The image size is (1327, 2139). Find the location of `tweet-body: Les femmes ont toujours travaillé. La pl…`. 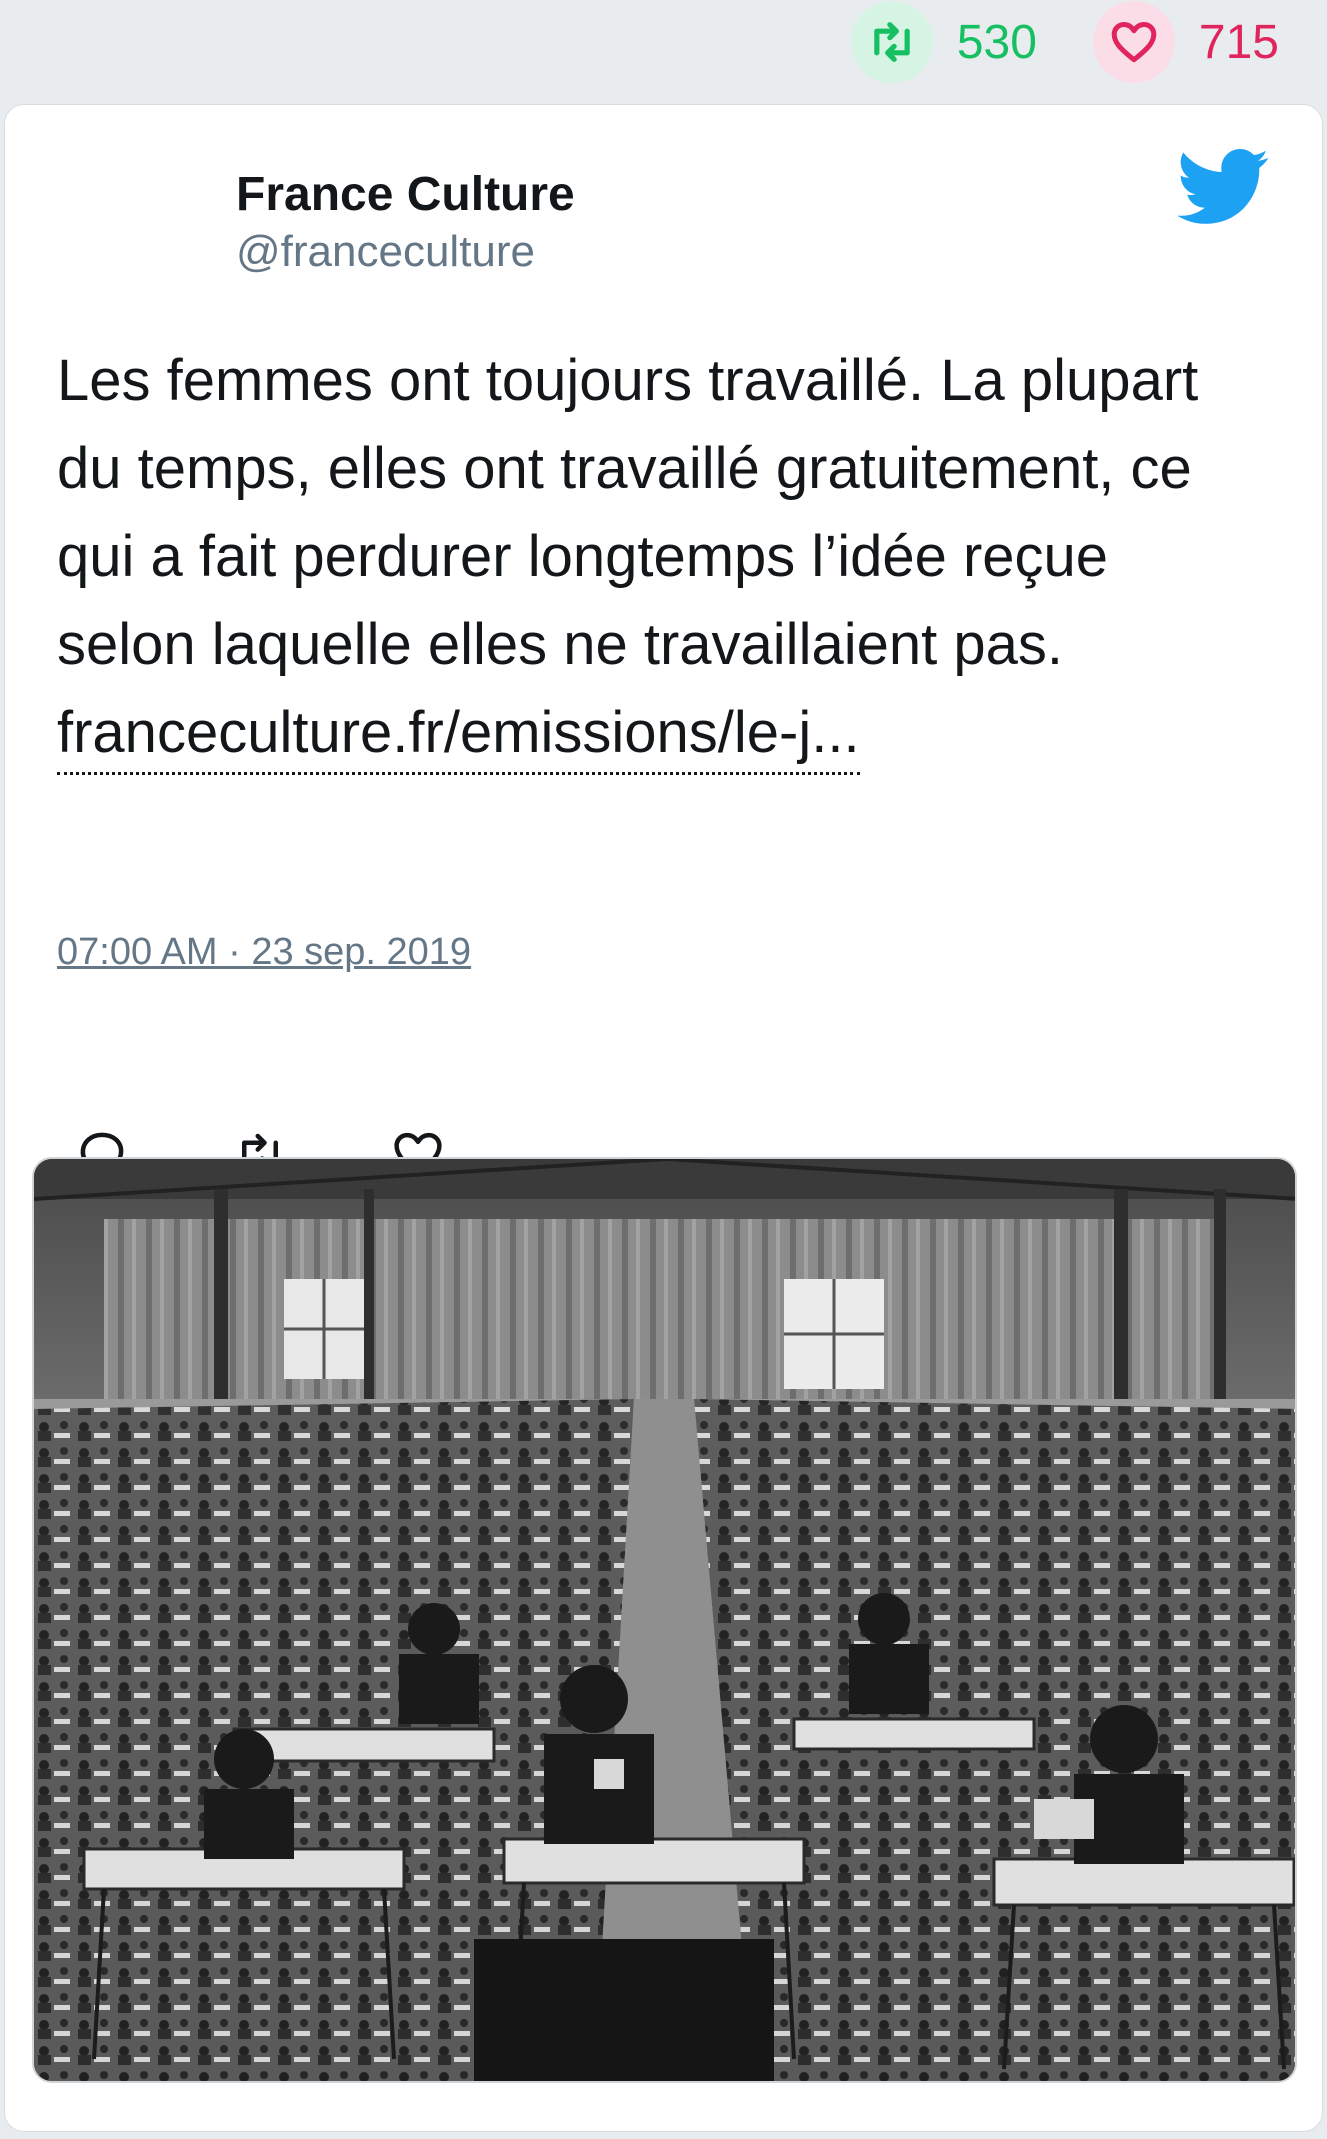

tweet-body: Les femmes ont toujours travaillé. La pl… is located at coordinates (628, 512).